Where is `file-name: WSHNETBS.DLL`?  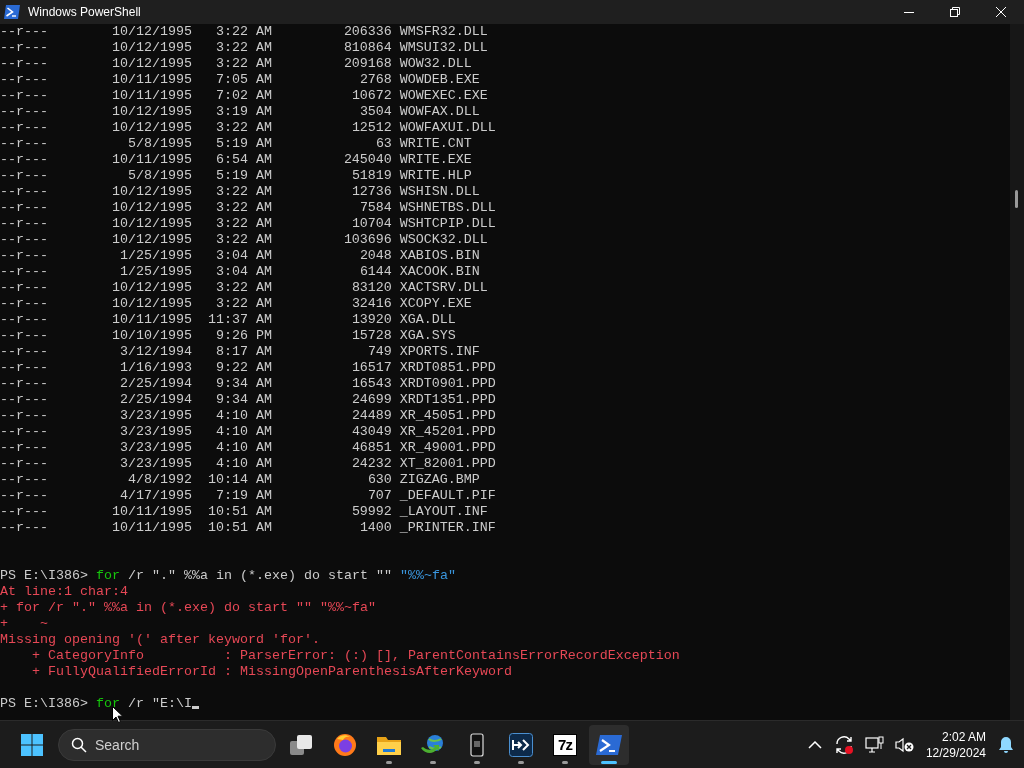 file-name: WSHNETBS.DLL is located at coordinates (447, 207).